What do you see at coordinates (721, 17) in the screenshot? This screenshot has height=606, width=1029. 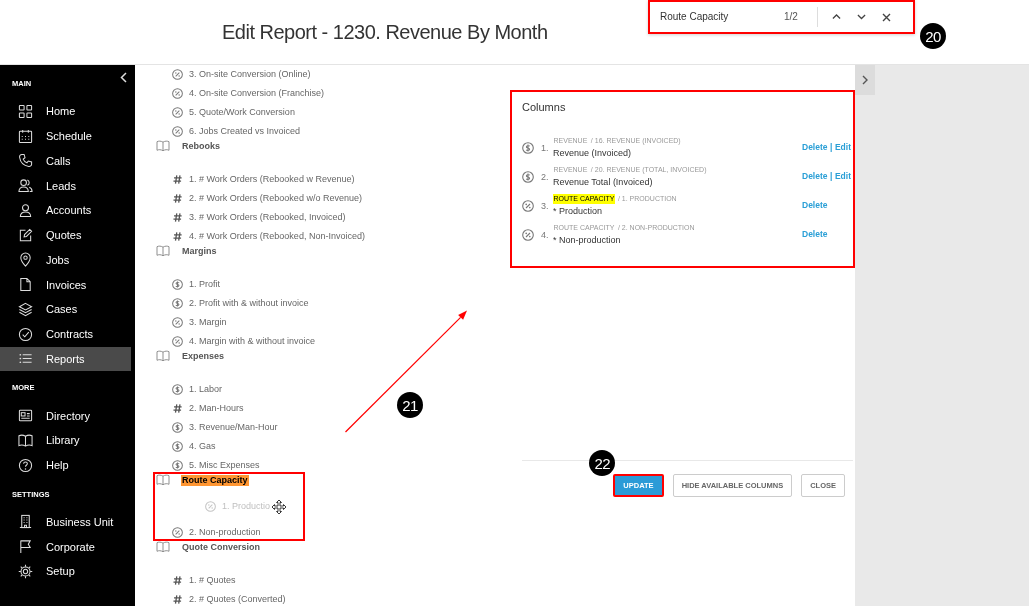 I see `find-field: Route Capacity` at bounding box center [721, 17].